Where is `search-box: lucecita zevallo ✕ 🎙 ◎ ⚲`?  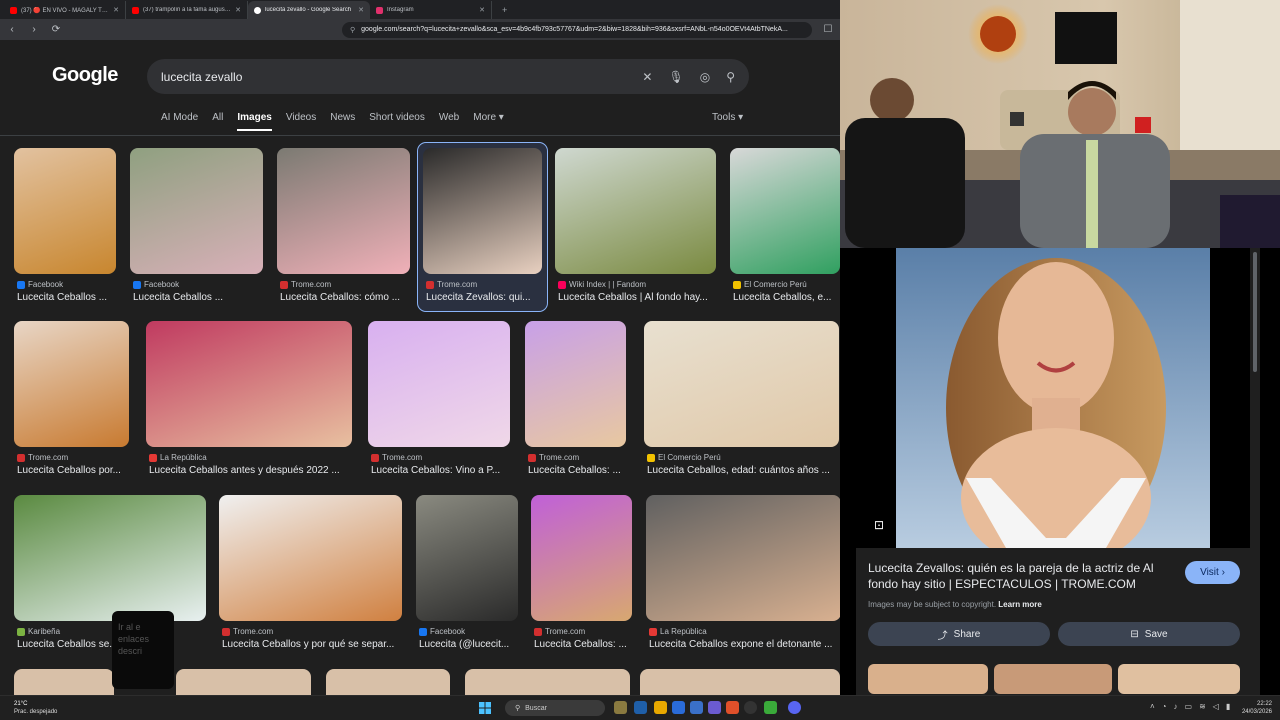 search-box: lucecita zevallo ✕ 🎙 ◎ ⚲ is located at coordinates (448, 76).